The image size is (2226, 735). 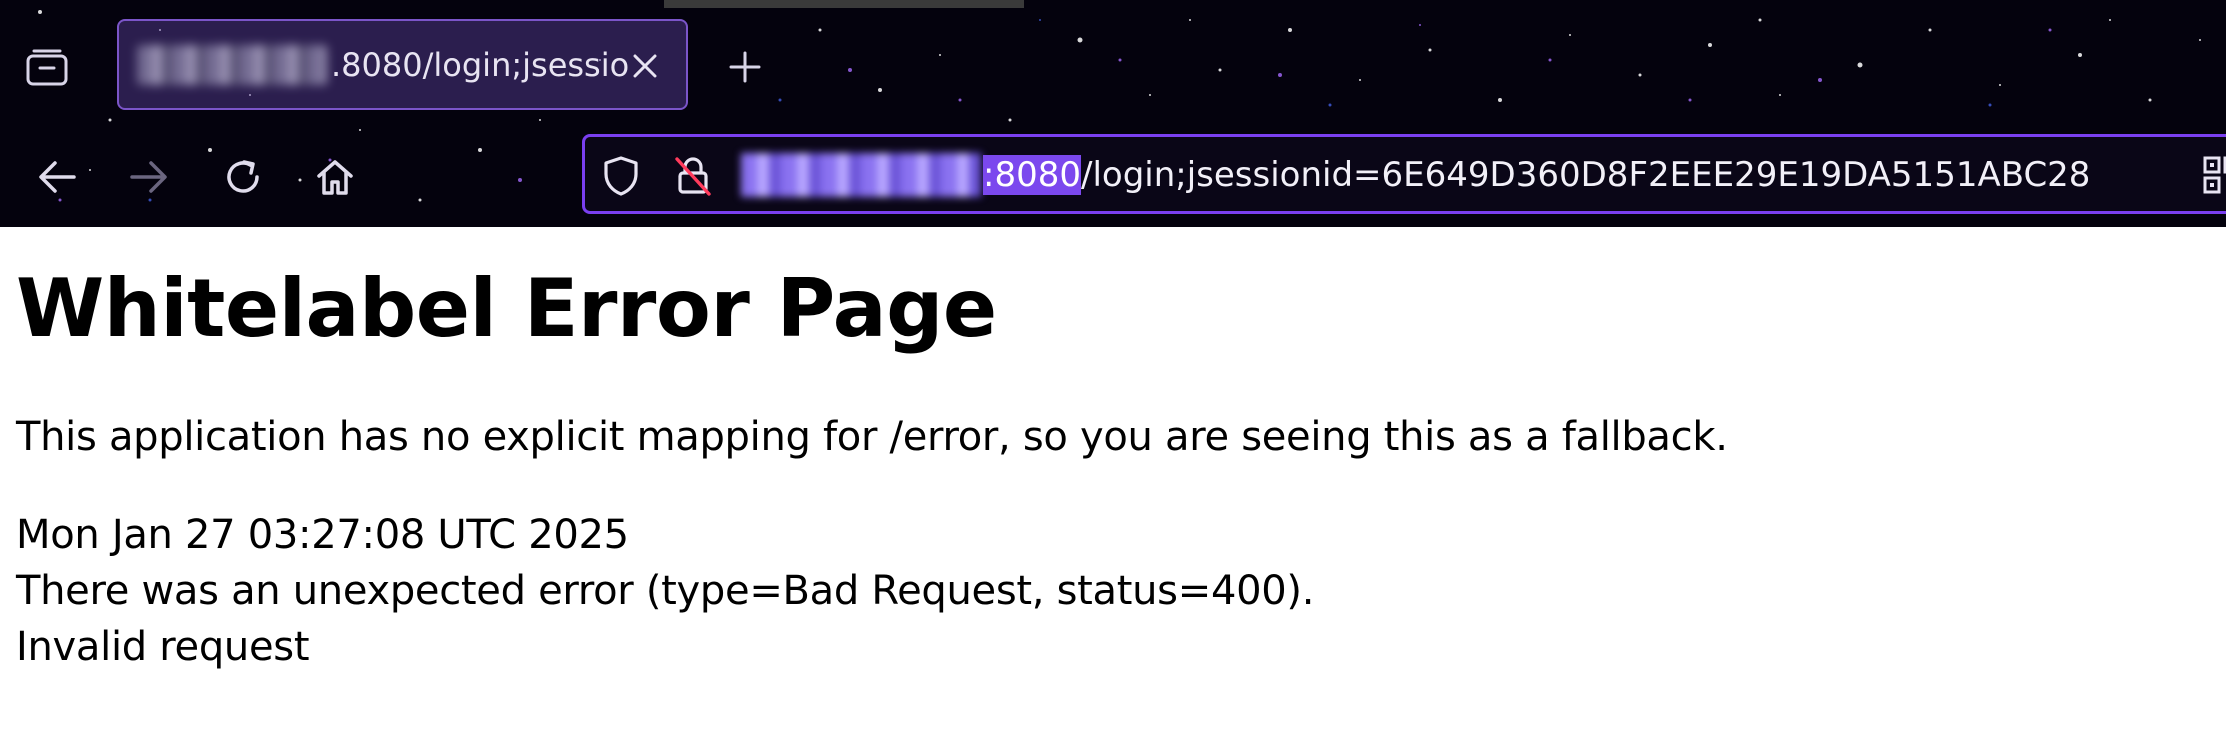 I want to click on shield-icon, so click(x=621, y=176).